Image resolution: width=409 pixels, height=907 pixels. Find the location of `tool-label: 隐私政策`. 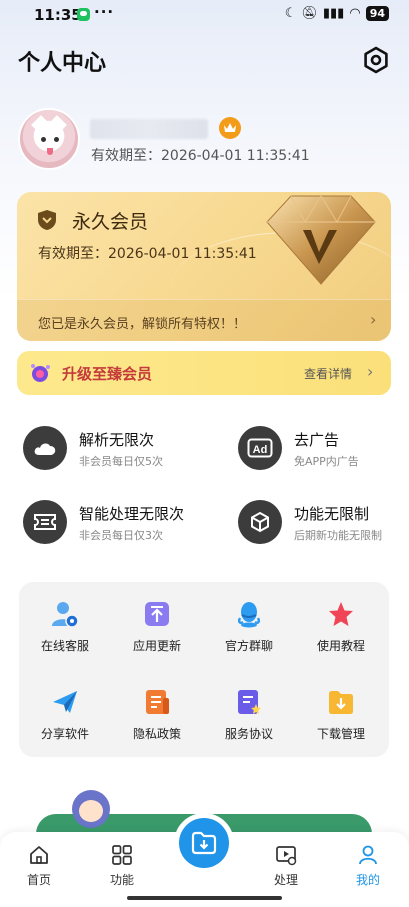

tool-label: 隐私政策 is located at coordinates (156, 734).